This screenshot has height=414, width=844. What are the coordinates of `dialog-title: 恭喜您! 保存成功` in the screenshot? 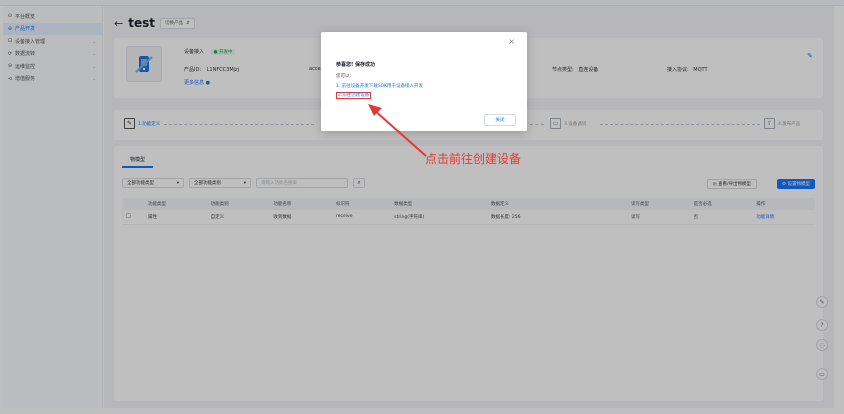 It's located at (356, 65).